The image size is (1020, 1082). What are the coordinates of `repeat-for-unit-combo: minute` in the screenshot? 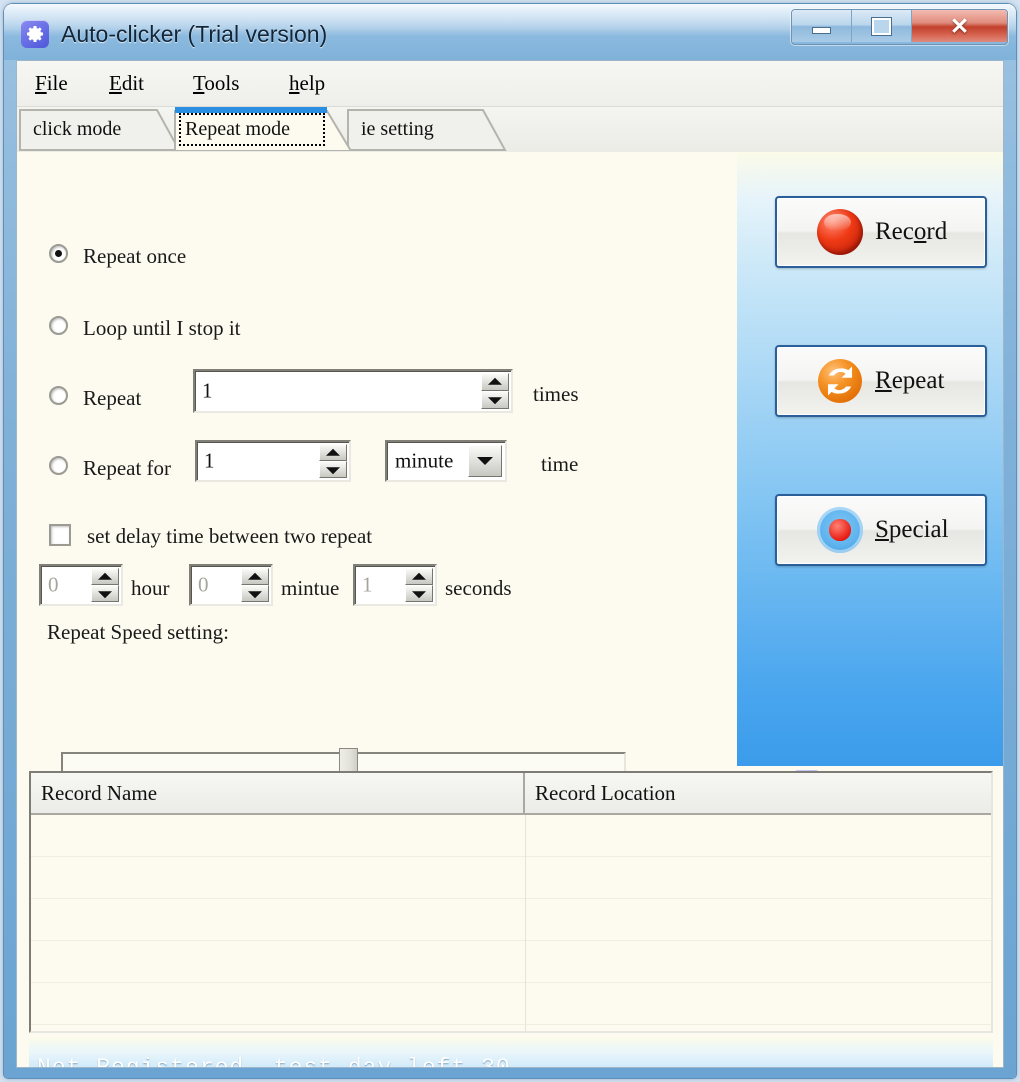 It's located at (446, 461).